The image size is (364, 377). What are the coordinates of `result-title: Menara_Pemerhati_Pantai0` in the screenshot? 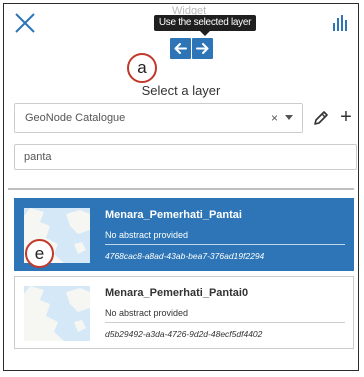 It's located at (177, 293).